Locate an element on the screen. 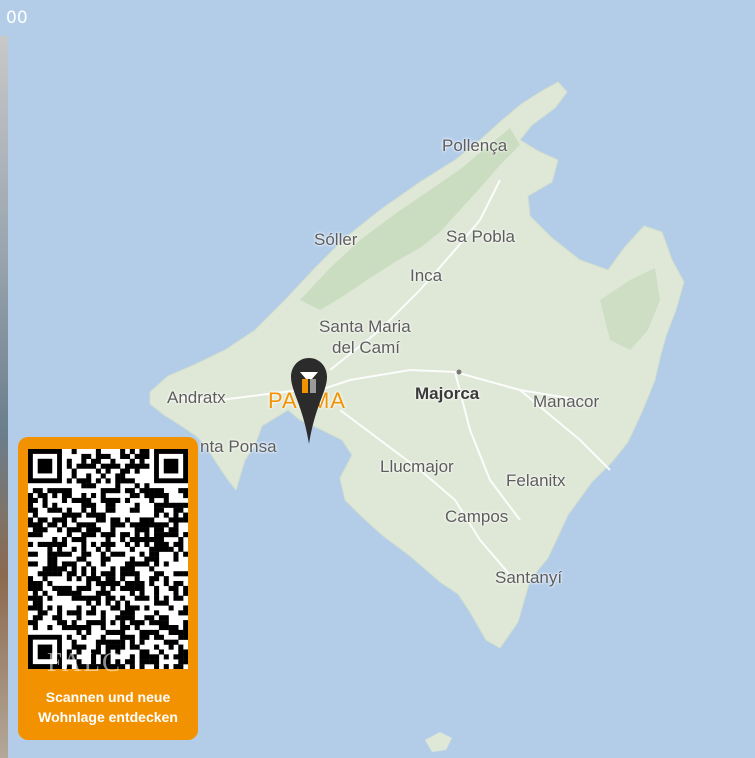  qr-caption: Scannen und neue Wohnlage entdecken is located at coordinates (108, 707).